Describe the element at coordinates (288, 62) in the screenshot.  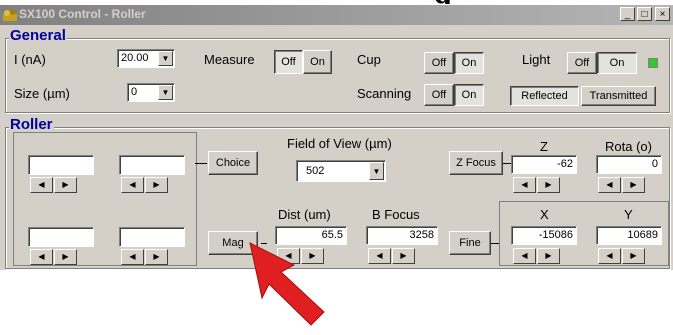
I see `measure-off-button: Off` at that location.